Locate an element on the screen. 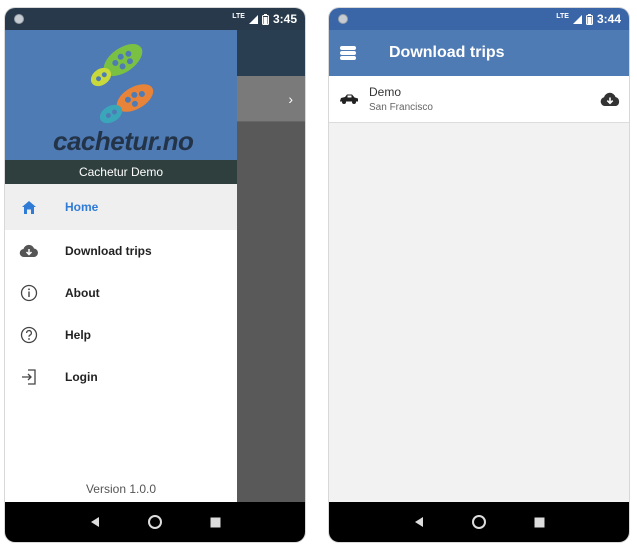  status-time: 3:45 is located at coordinates (284, 19).